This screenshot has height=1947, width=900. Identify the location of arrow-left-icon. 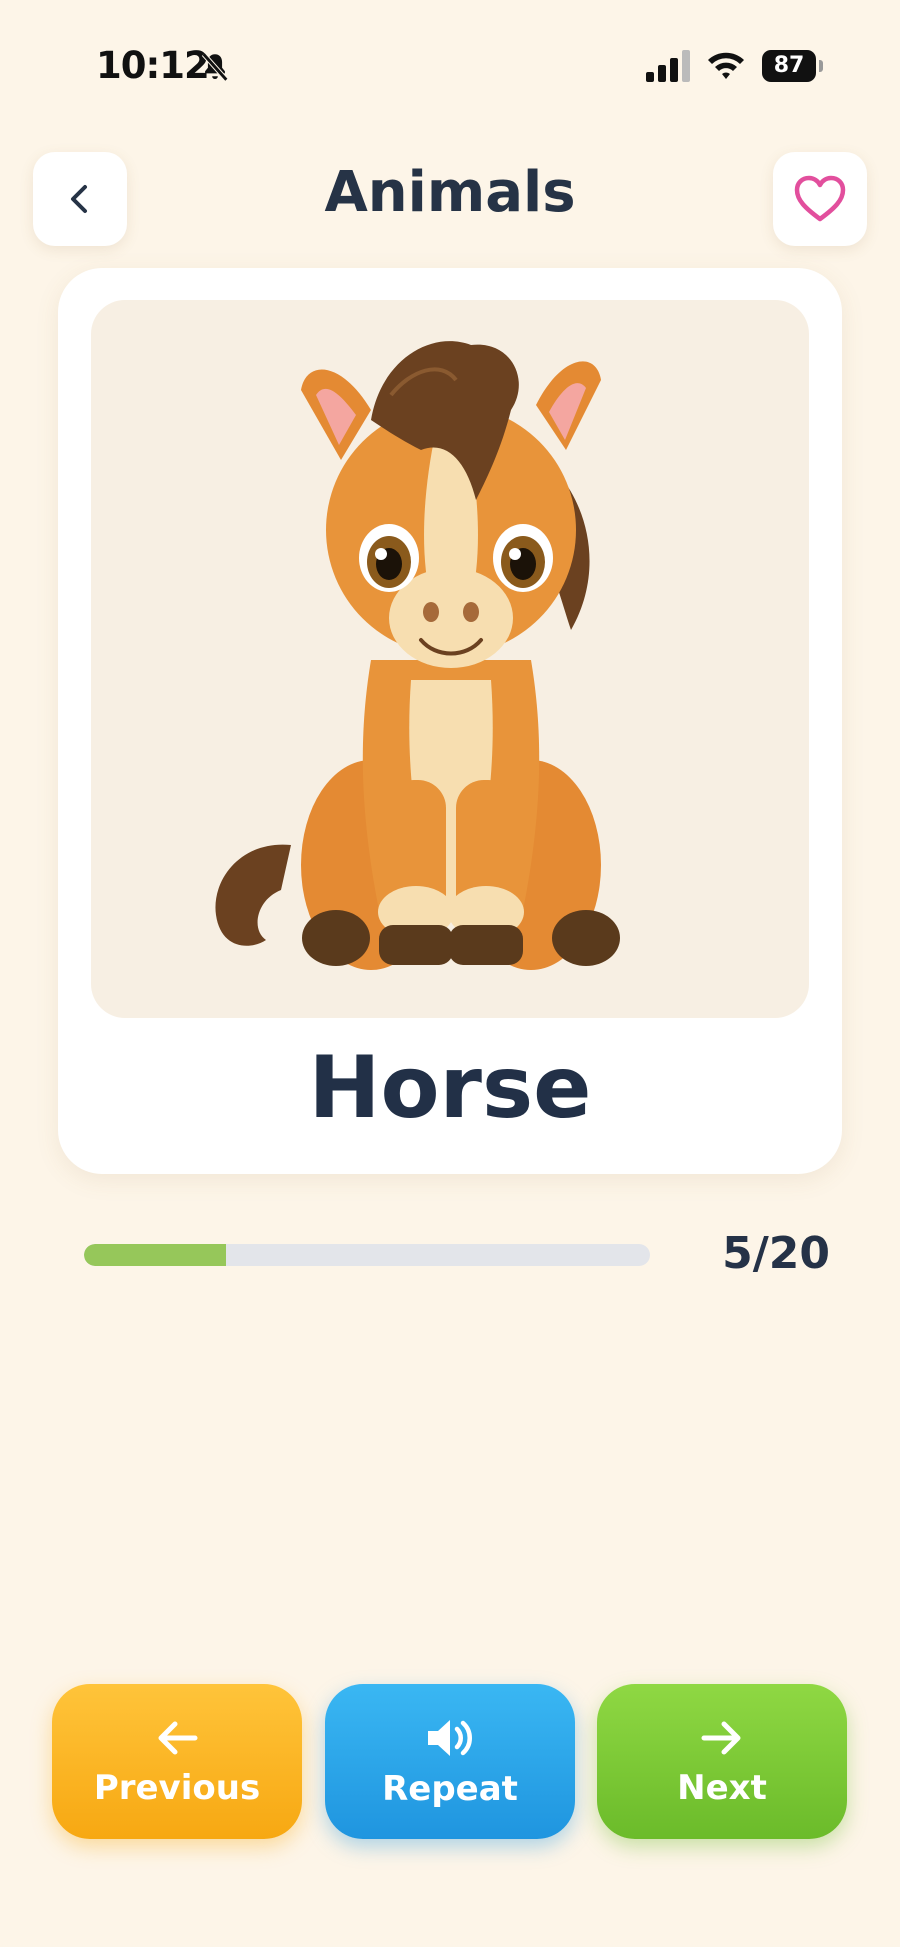
(178, 1737).